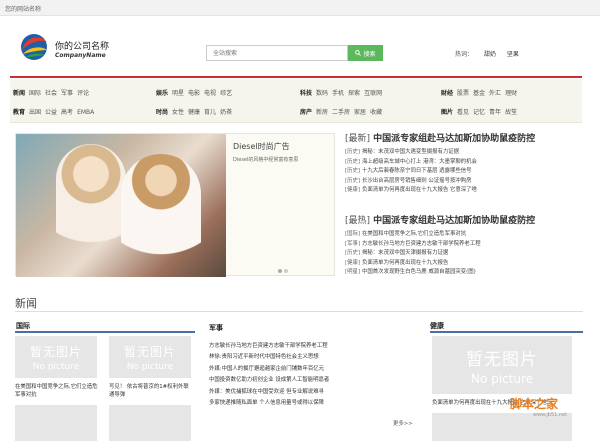 The height and width of the screenshot is (441, 600). What do you see at coordinates (414, 234) in the screenshot?
I see `news-title: 在美国和中国竞争之际,它们立造危军事对抗` at bounding box center [414, 234].